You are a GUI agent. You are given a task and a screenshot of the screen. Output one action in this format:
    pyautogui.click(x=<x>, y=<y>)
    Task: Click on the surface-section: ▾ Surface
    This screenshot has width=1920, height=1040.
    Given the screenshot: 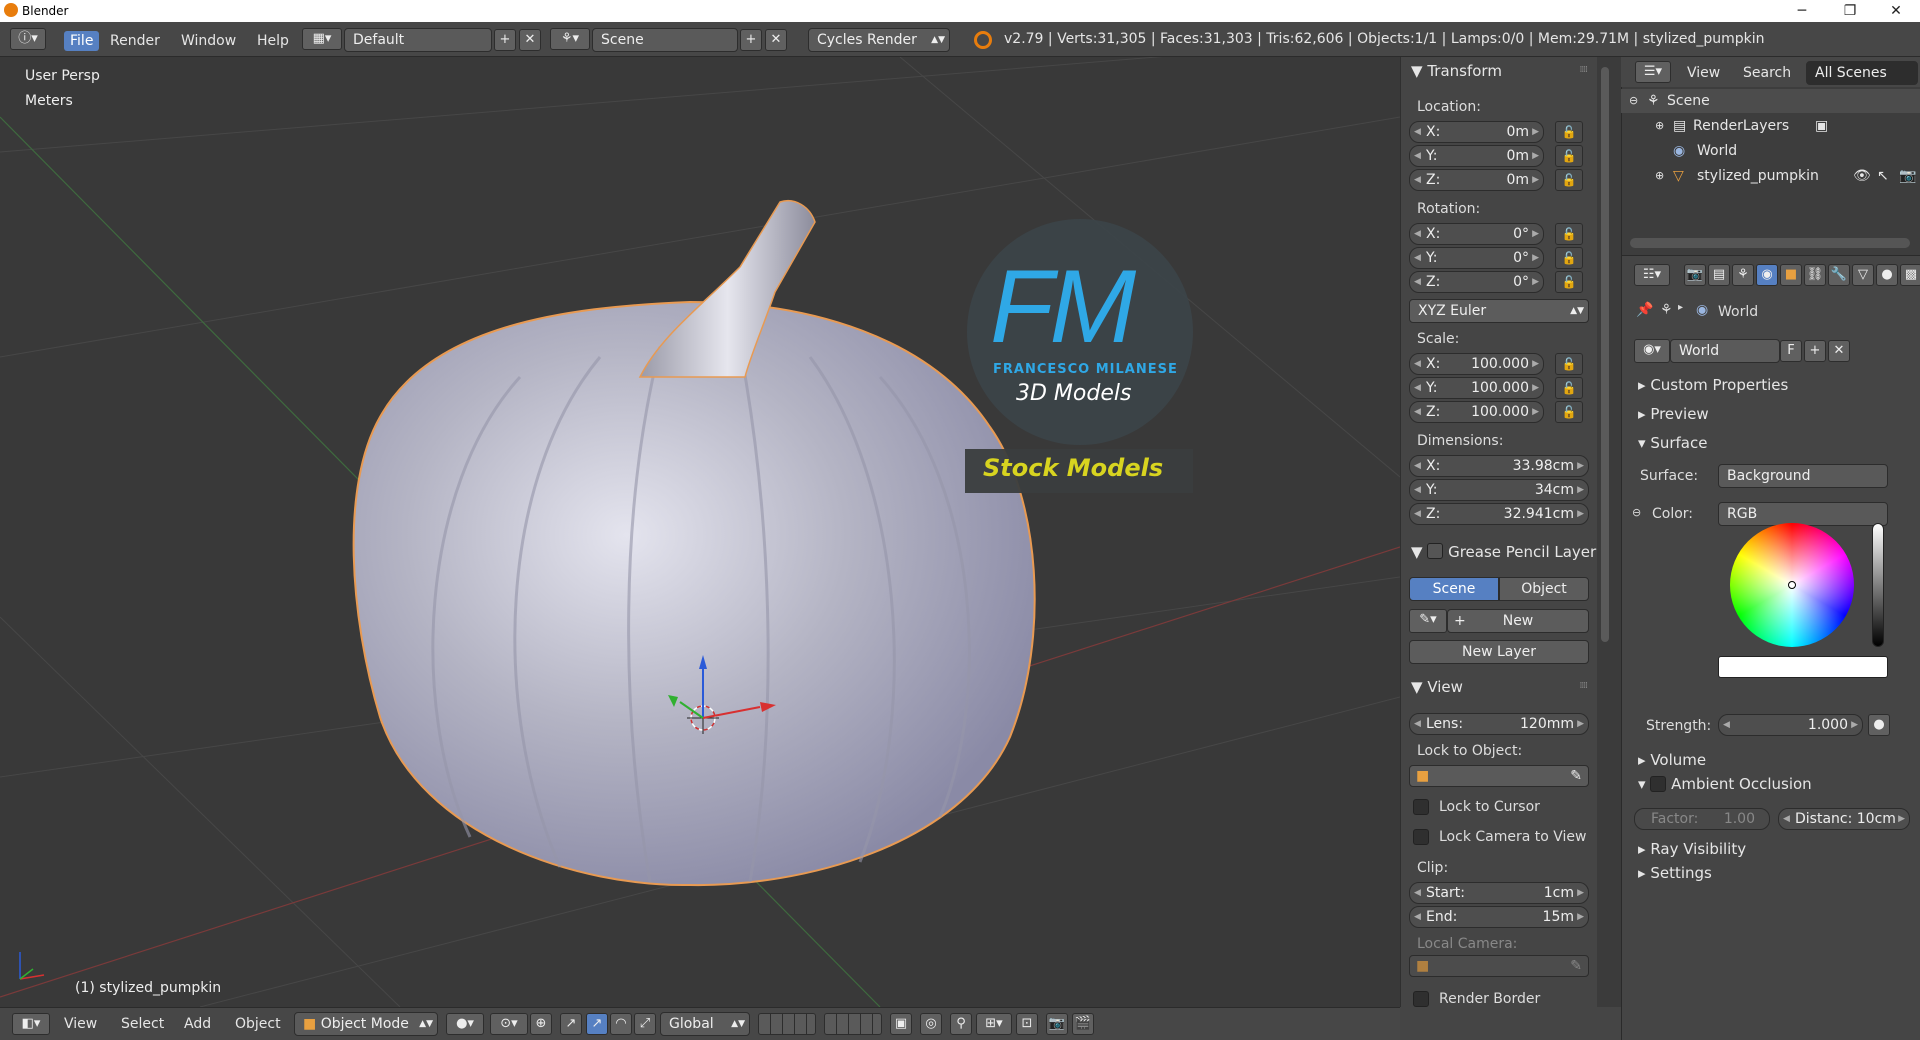 What is the action you would take?
    pyautogui.click(x=1771, y=443)
    